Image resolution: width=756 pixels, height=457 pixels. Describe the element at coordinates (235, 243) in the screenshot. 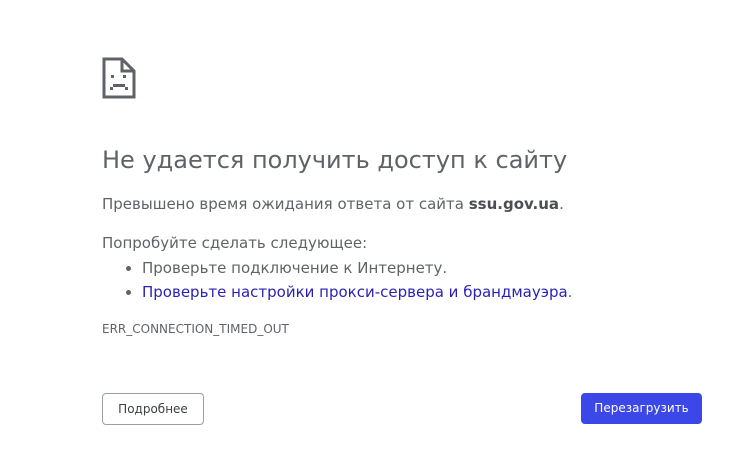

I see `suggestions-heading: Попробуйте сделать следующее:` at that location.